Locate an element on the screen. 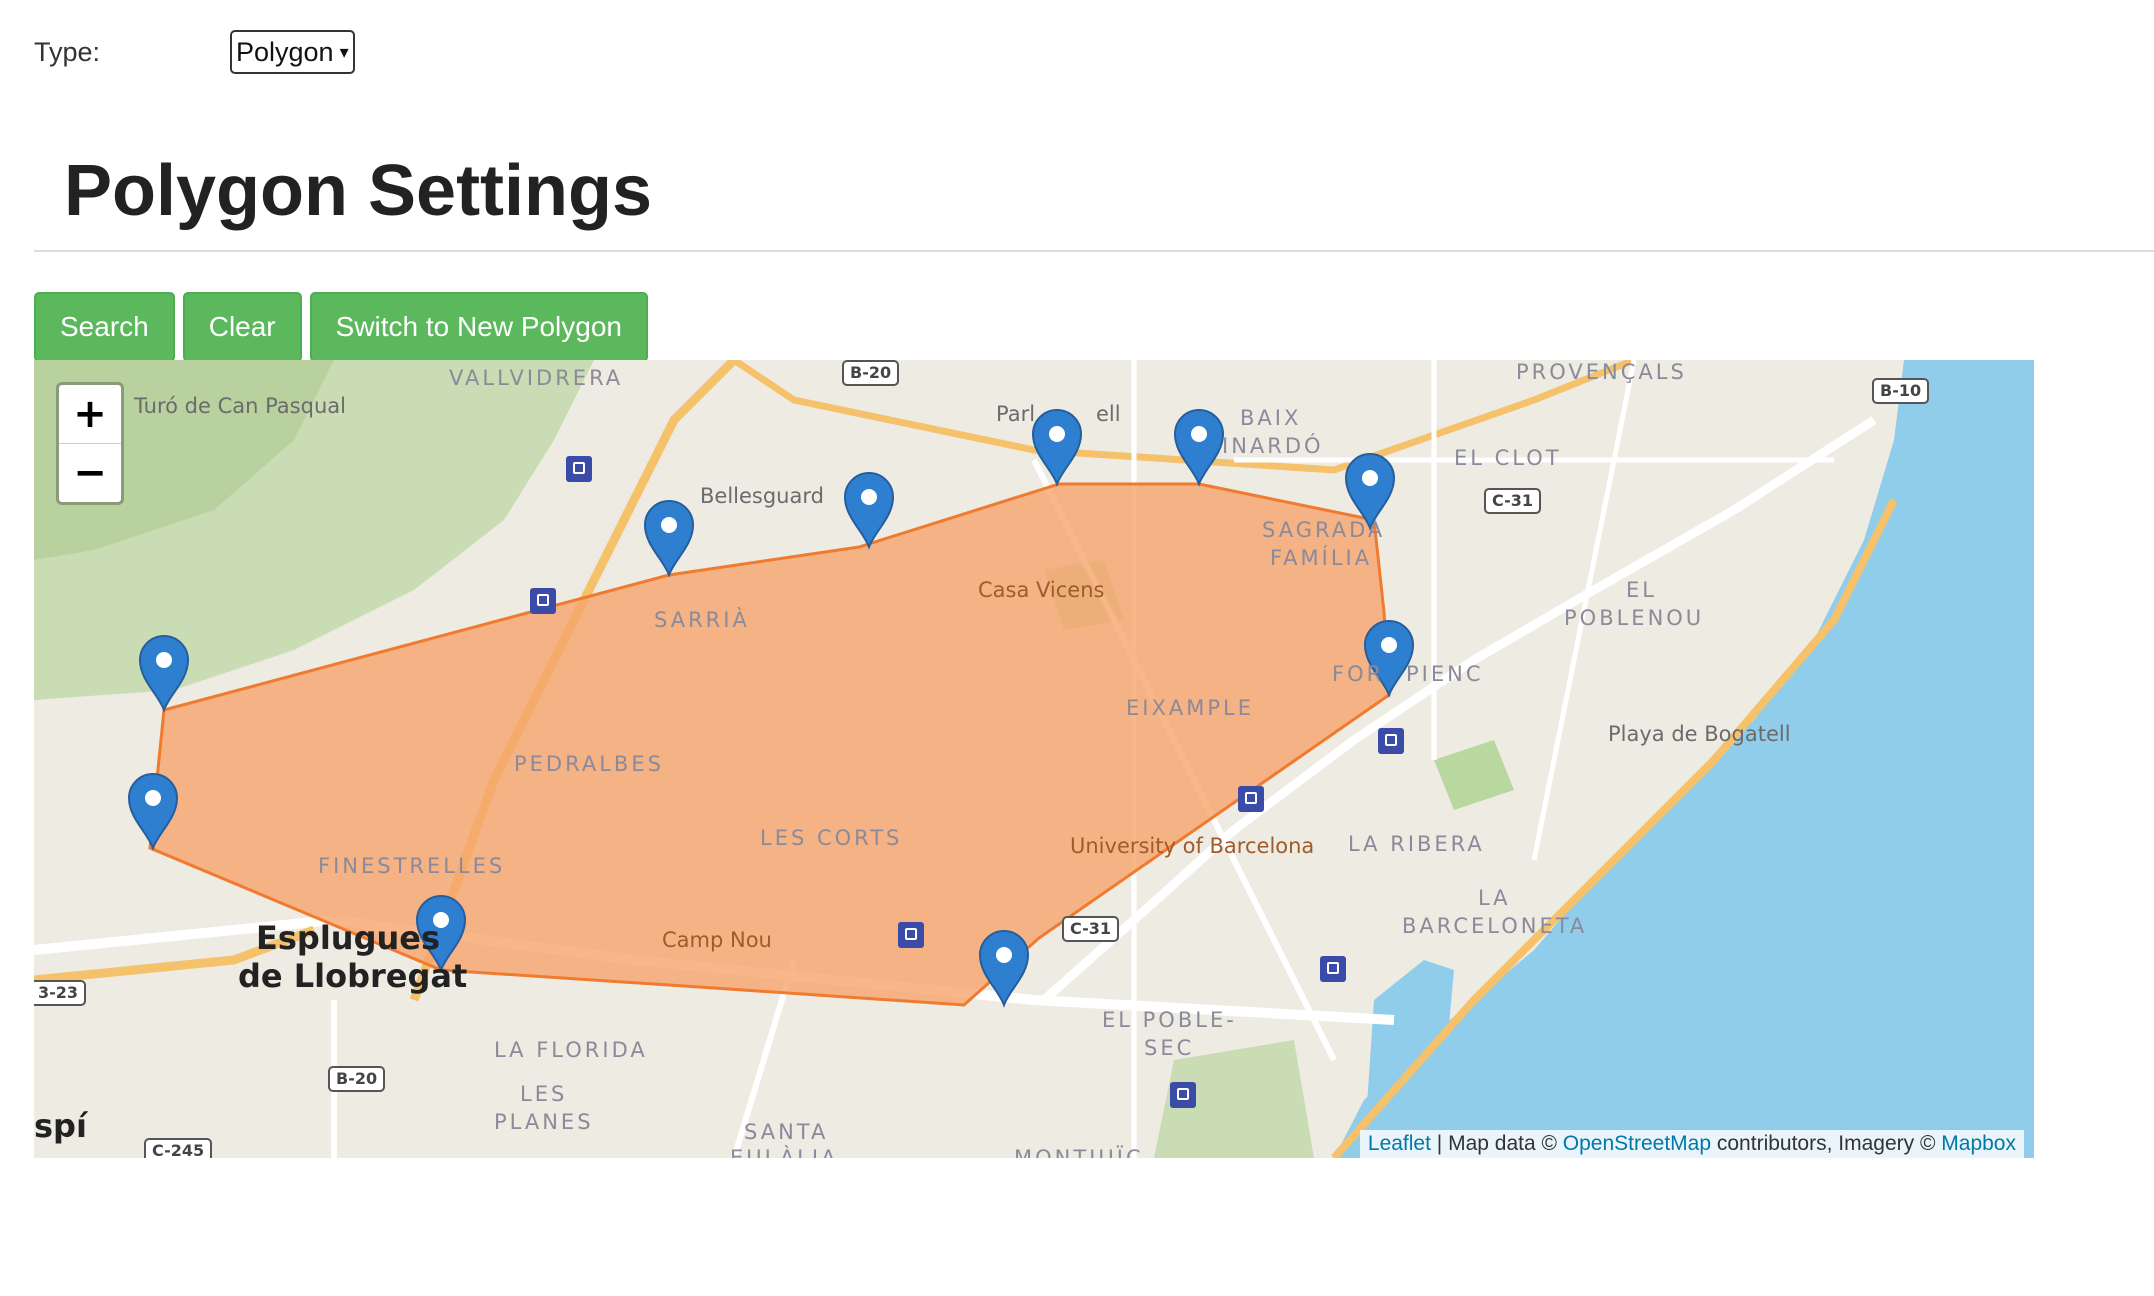 This screenshot has width=2154, height=1296. map-label: SANTA is located at coordinates (786, 1132).